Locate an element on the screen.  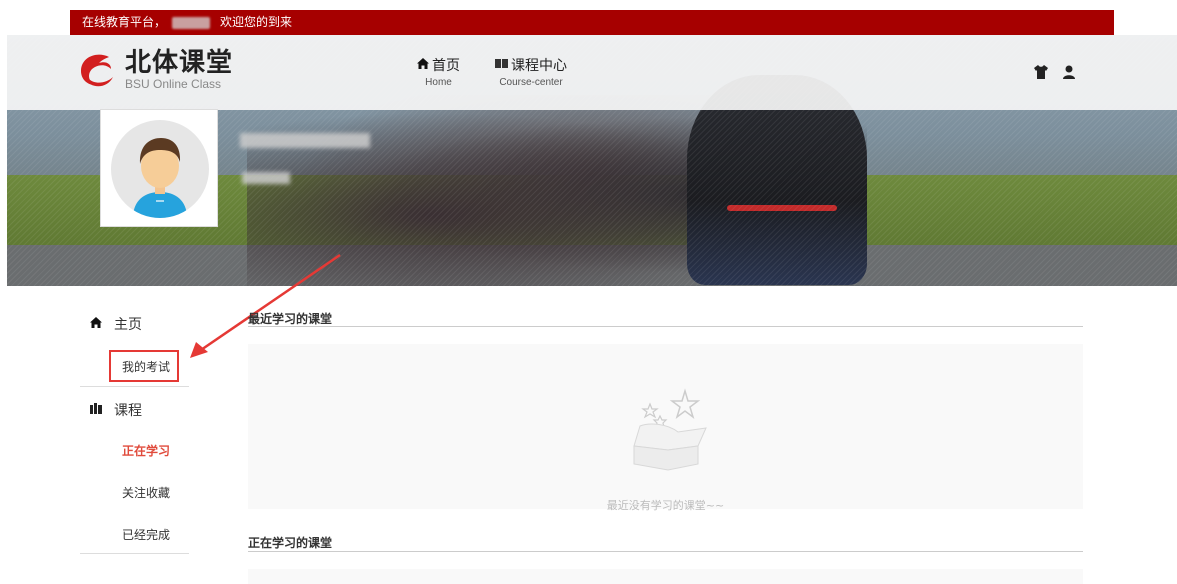
studying-classes-title: 正在学习的课堂 is located at coordinates (290, 543).